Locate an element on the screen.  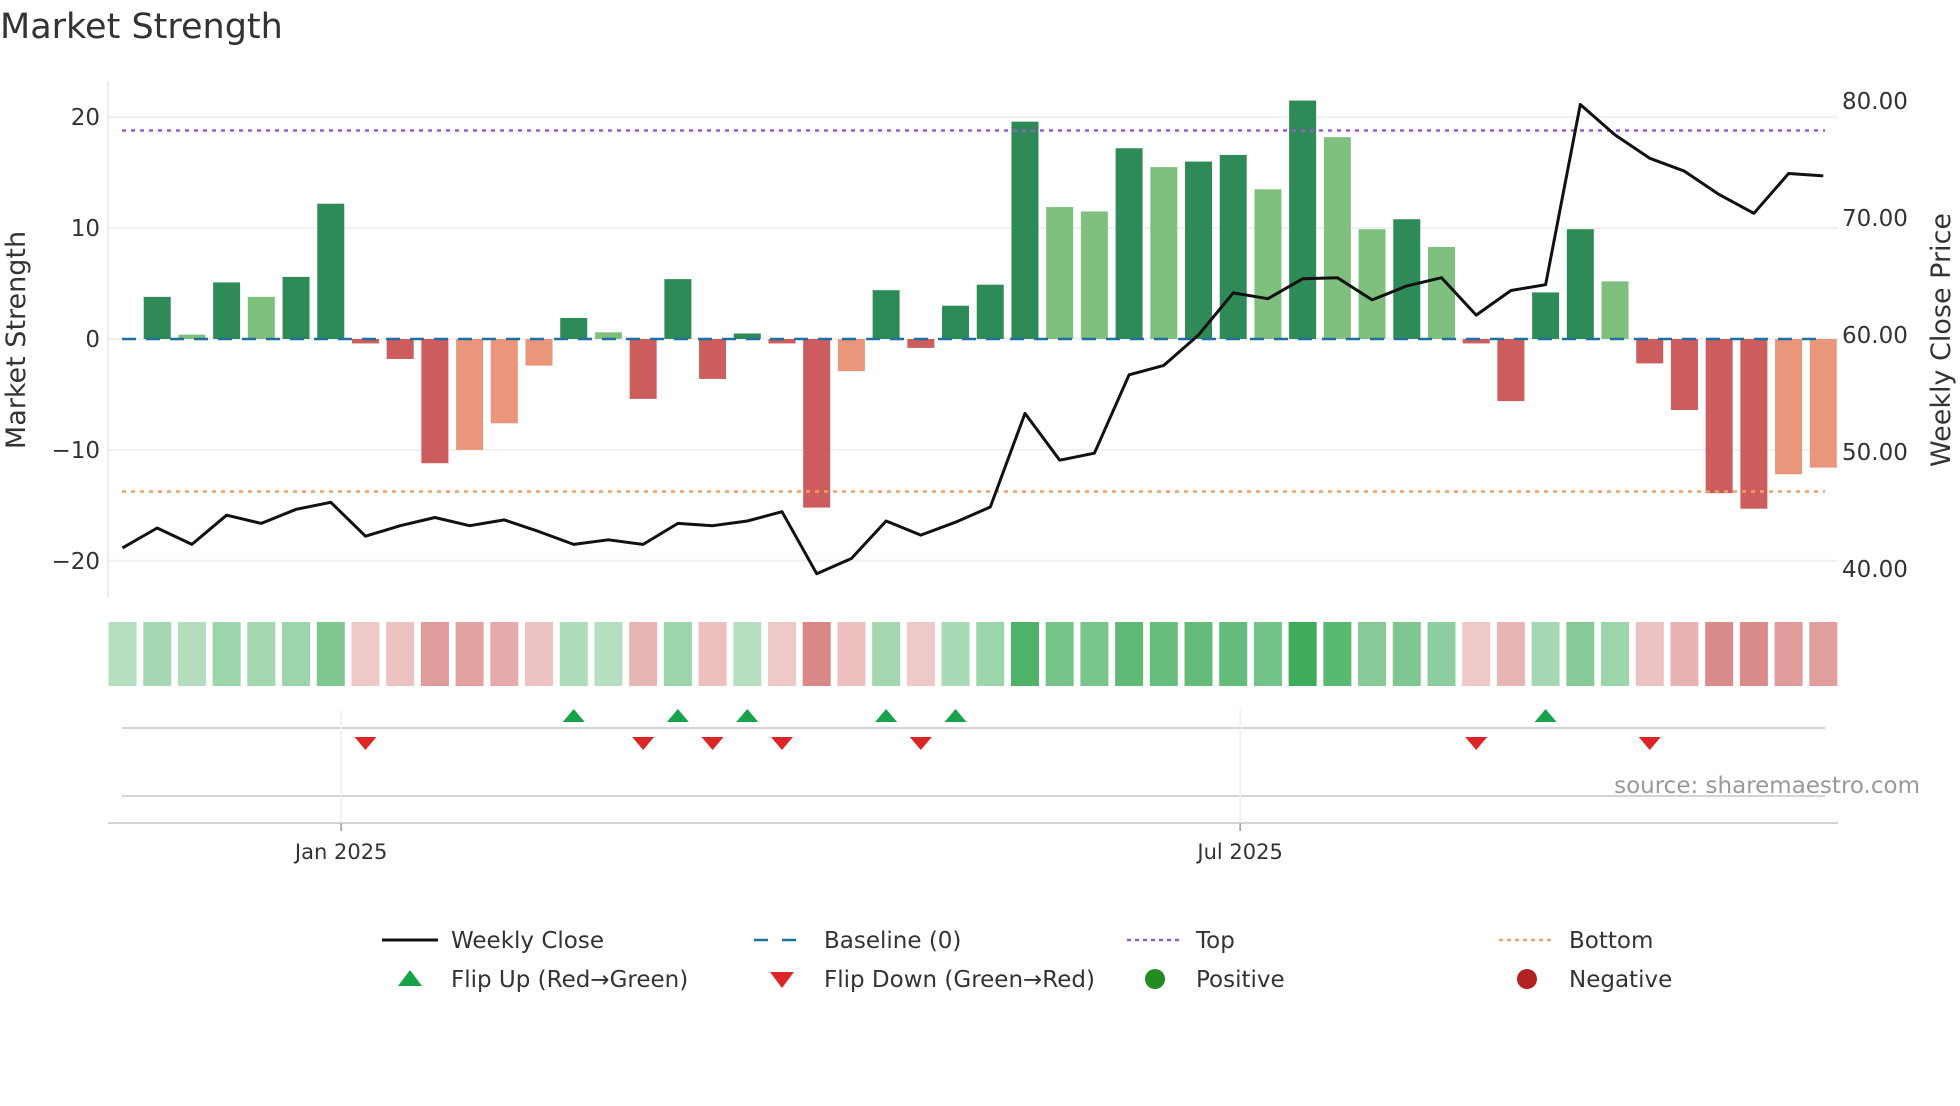
y-tick-label: −20 is located at coordinates (75, 562).